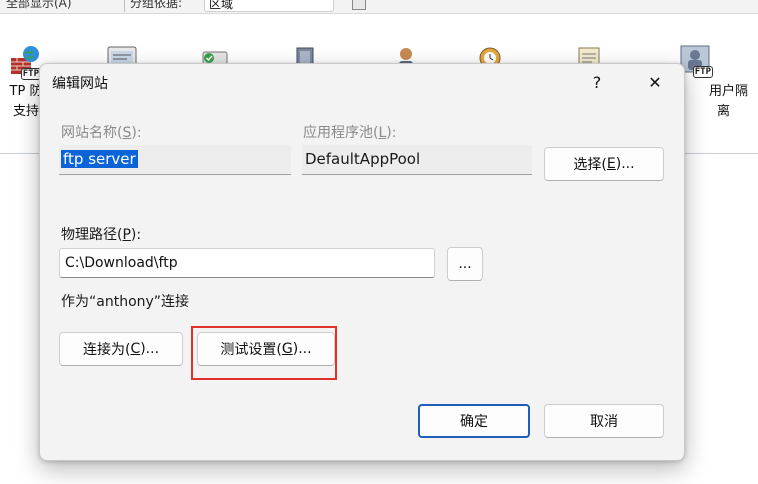 This screenshot has height=484, width=758. What do you see at coordinates (124, 6) in the screenshot?
I see `toolbar-divider` at bounding box center [124, 6].